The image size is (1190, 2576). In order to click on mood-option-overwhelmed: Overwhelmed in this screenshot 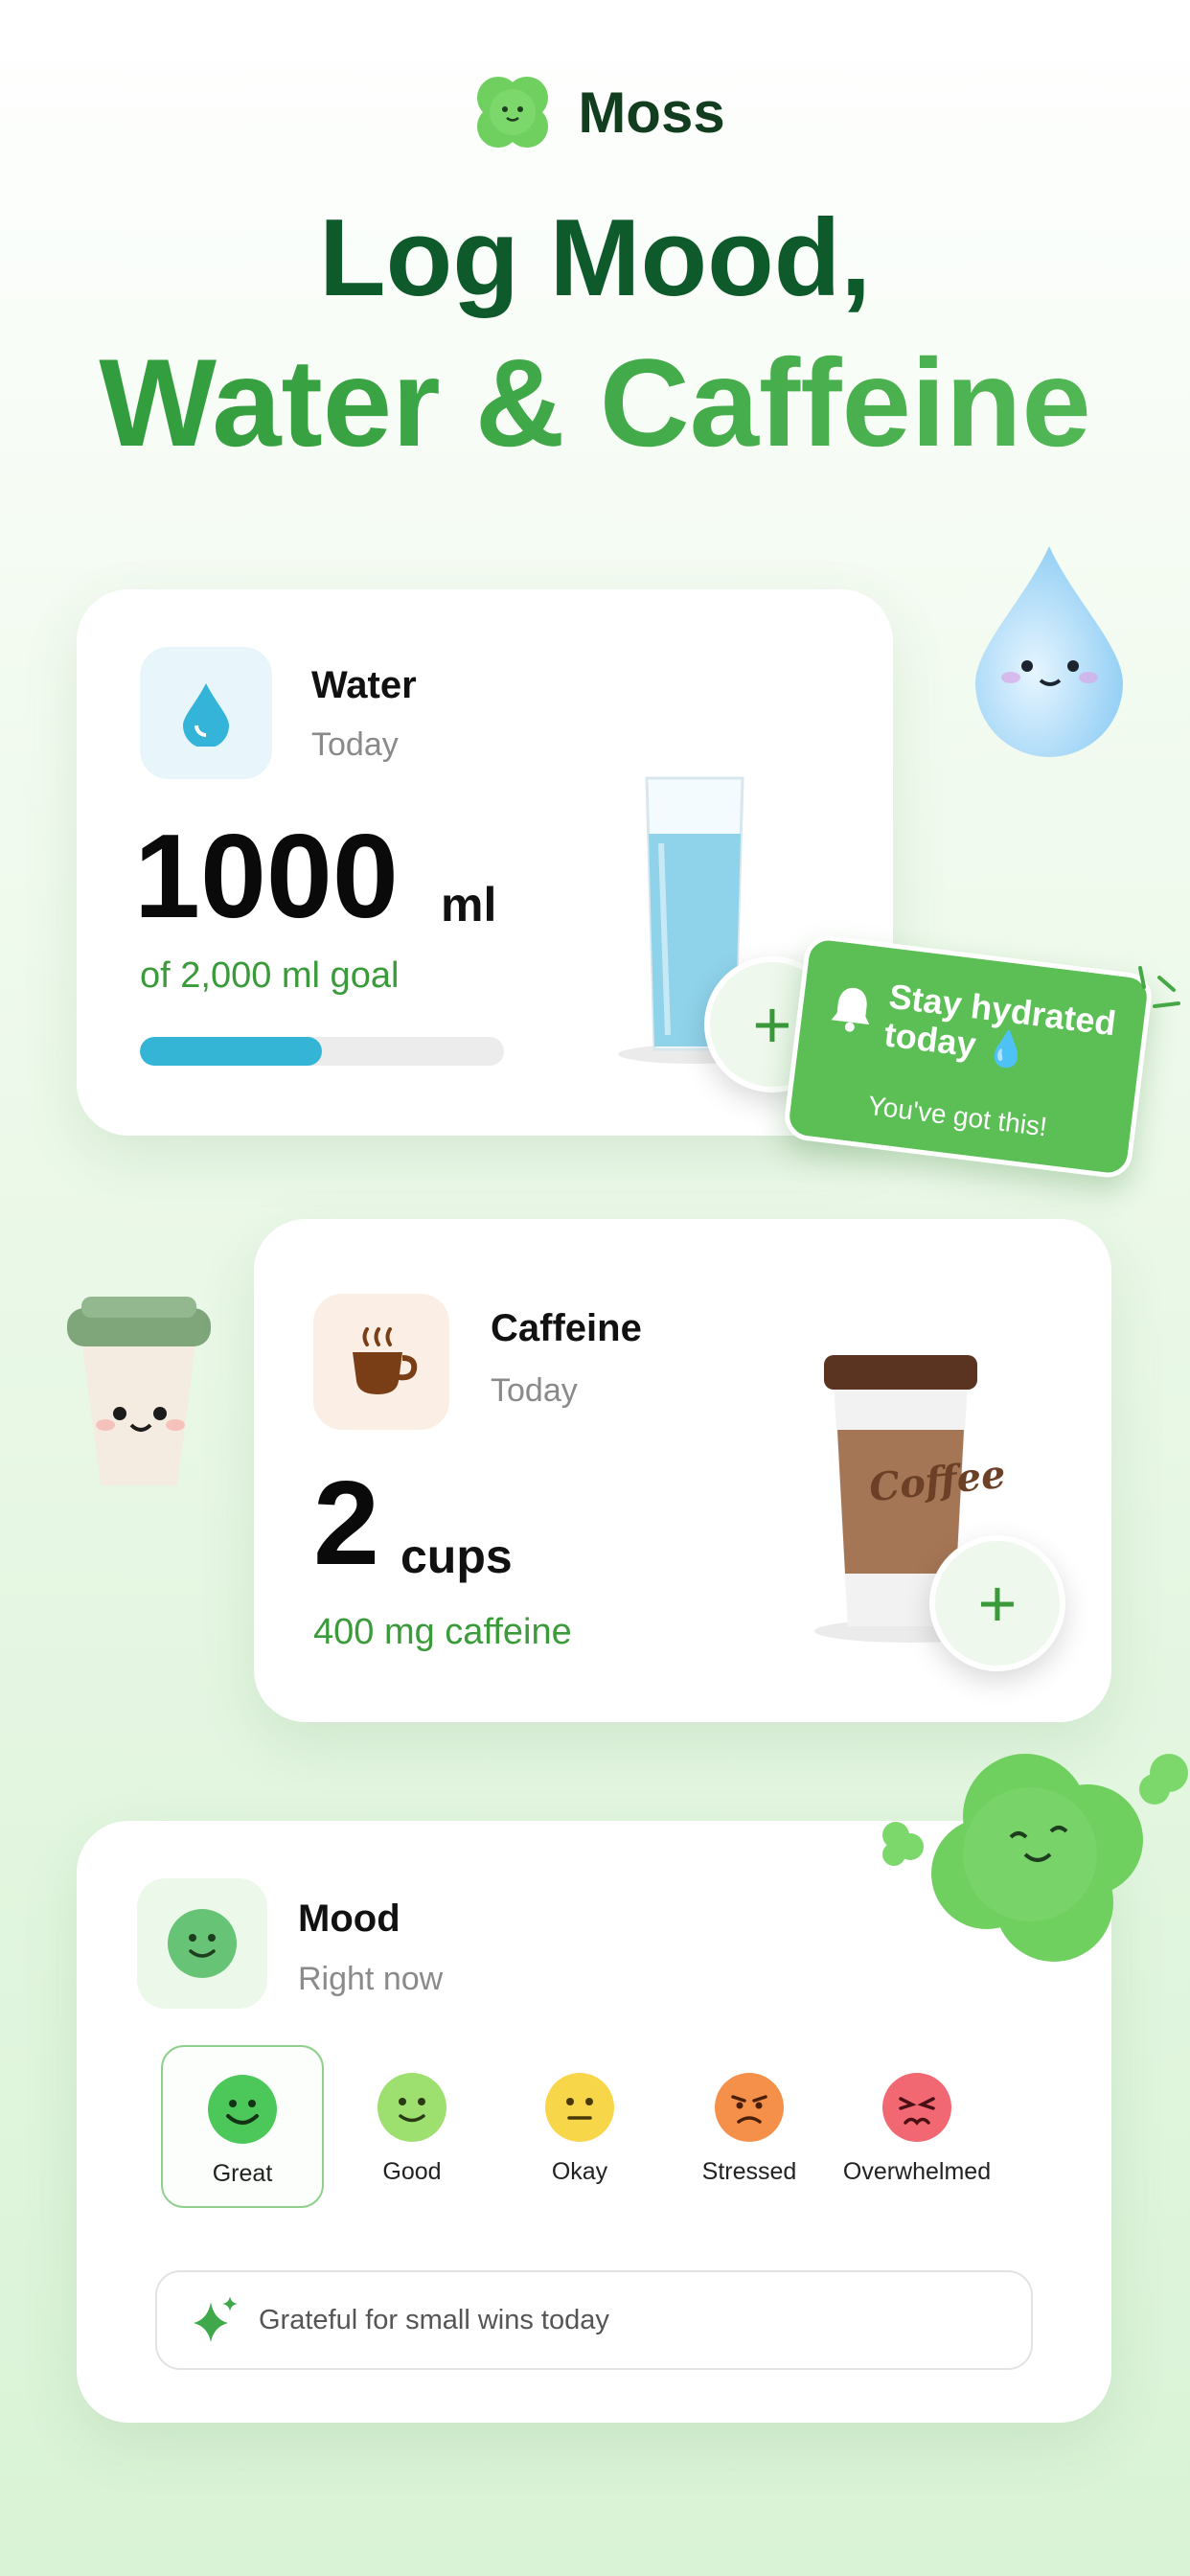, I will do `click(917, 2126)`.